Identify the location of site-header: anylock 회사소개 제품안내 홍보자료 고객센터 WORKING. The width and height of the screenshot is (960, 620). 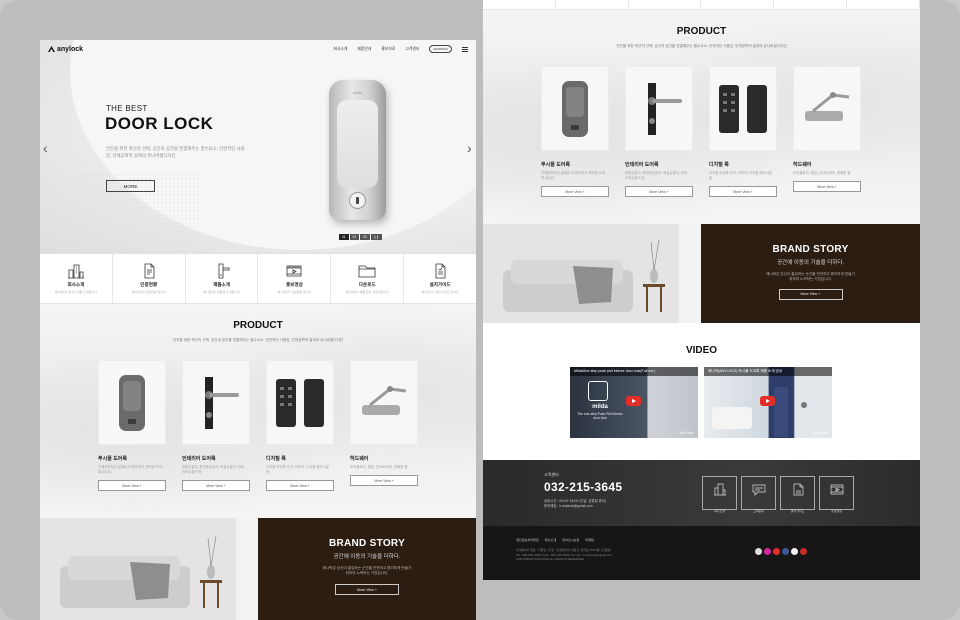
(258, 49).